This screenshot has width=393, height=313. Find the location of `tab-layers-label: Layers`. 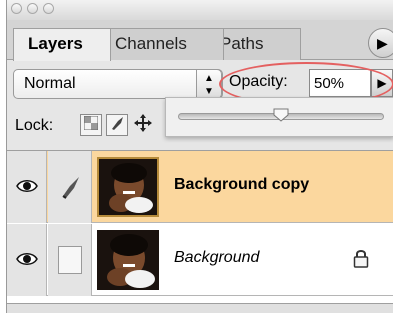

tab-layers-label: Layers is located at coordinates (55, 43).